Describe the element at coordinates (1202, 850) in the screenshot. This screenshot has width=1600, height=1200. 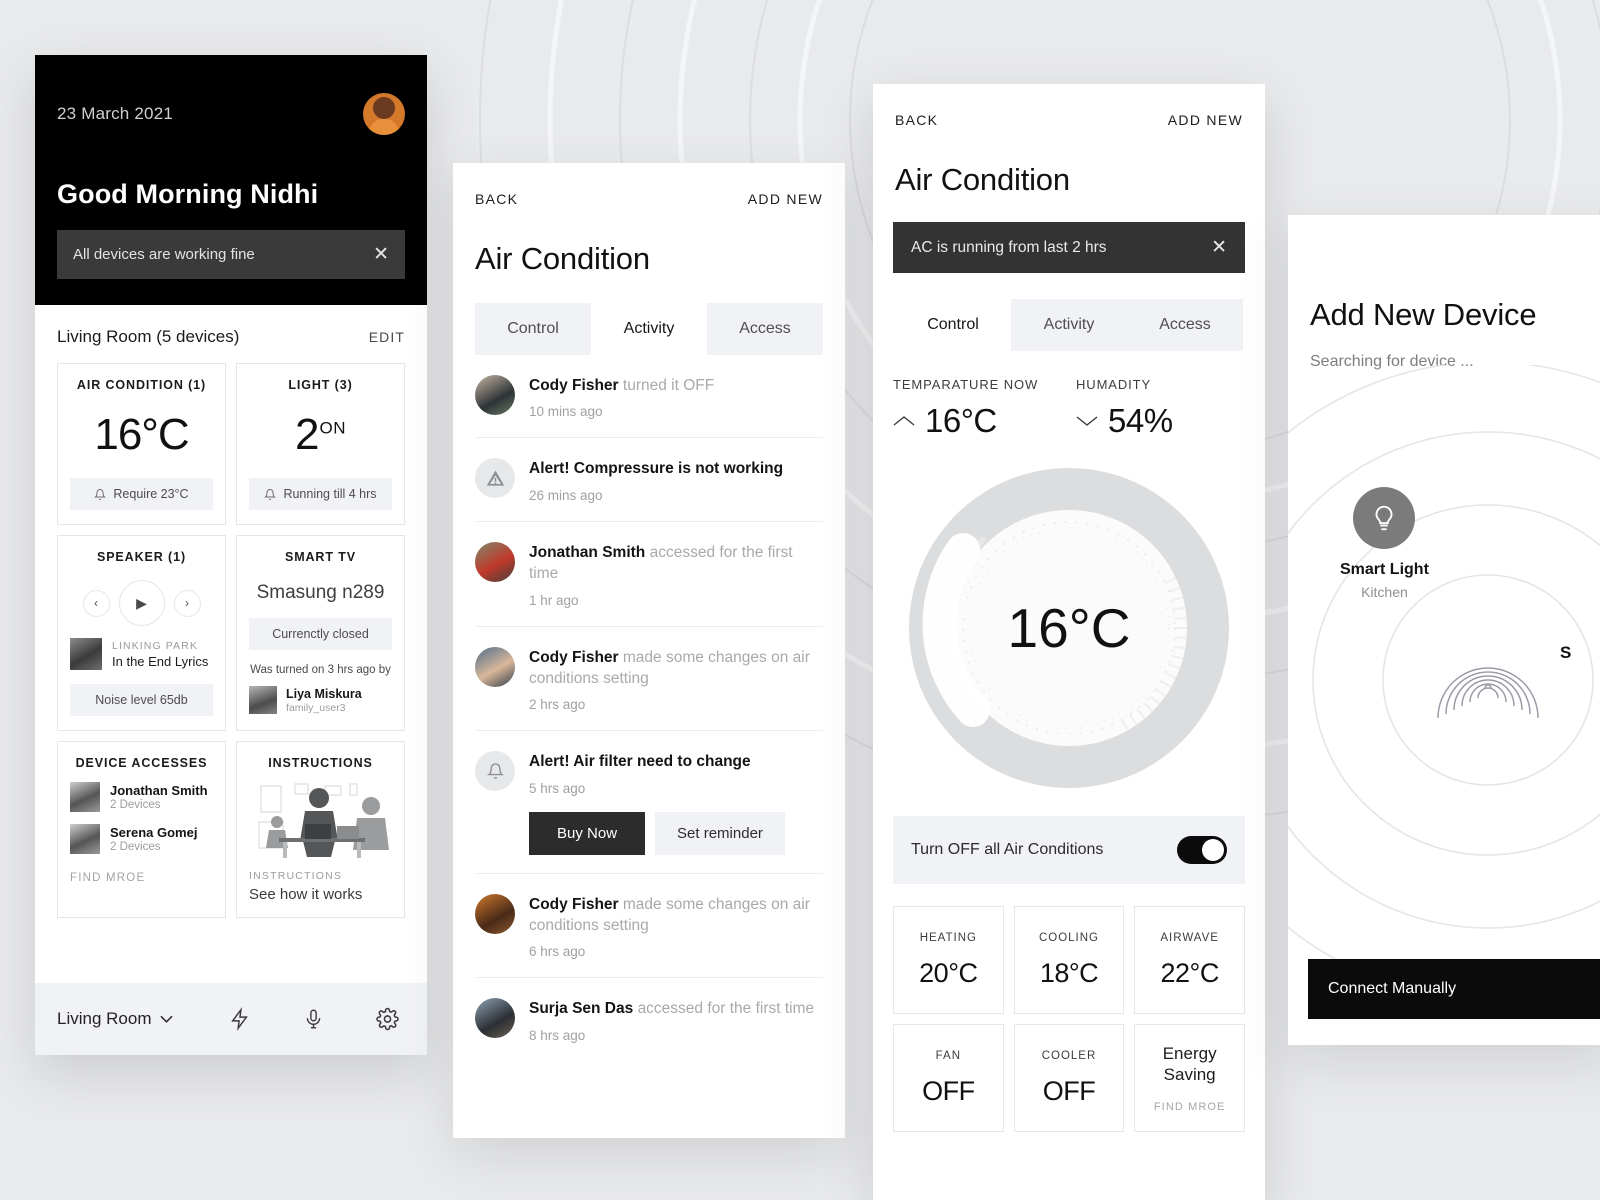
I see `turn-off-all-toggle` at that location.